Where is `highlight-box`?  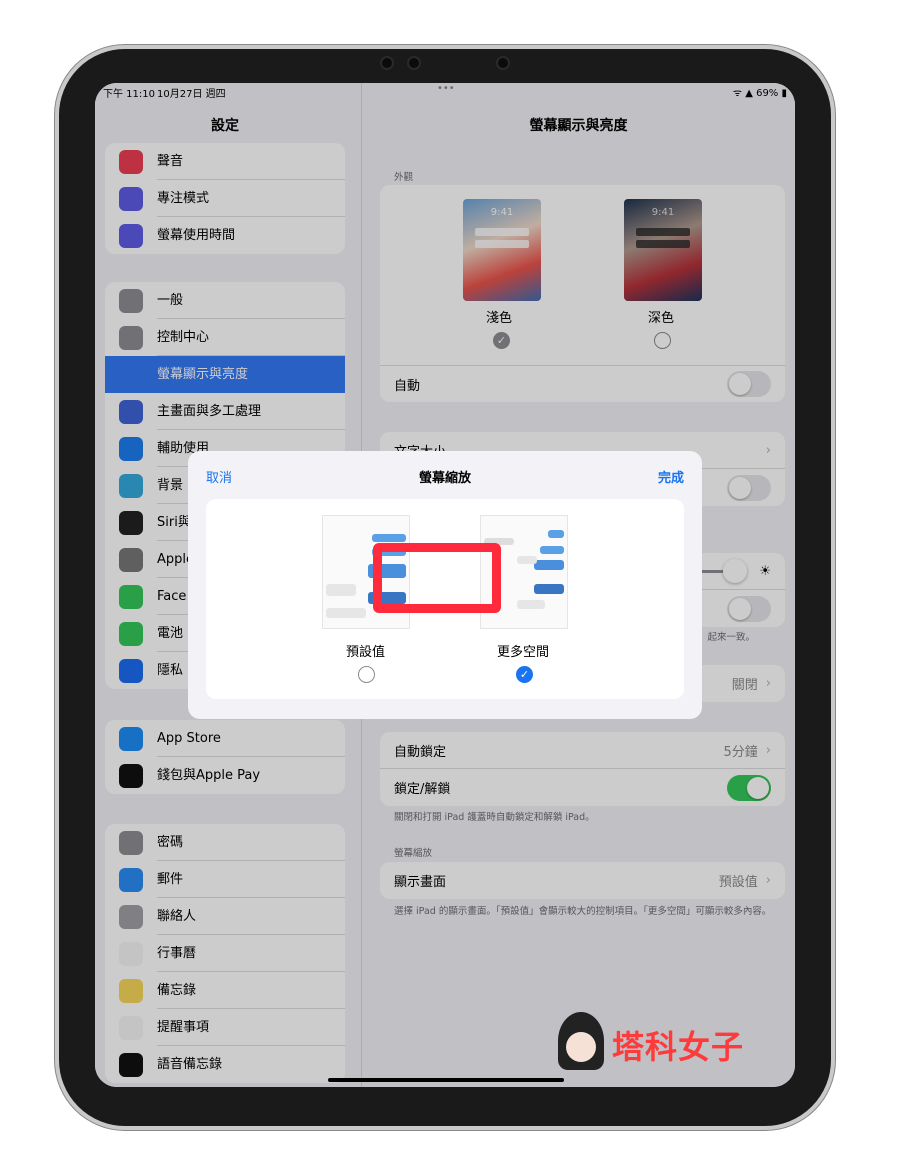 highlight-box is located at coordinates (437, 578).